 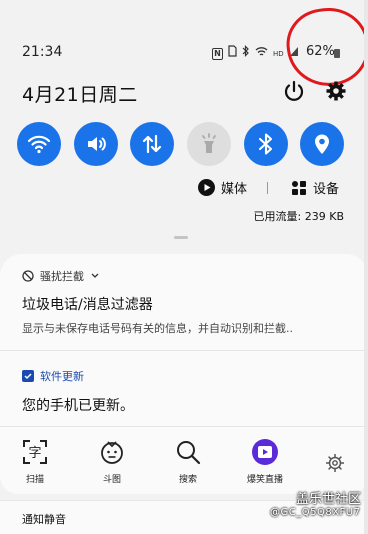 I want to click on notification-app-name: 骚扰拦截, so click(x=62, y=276).